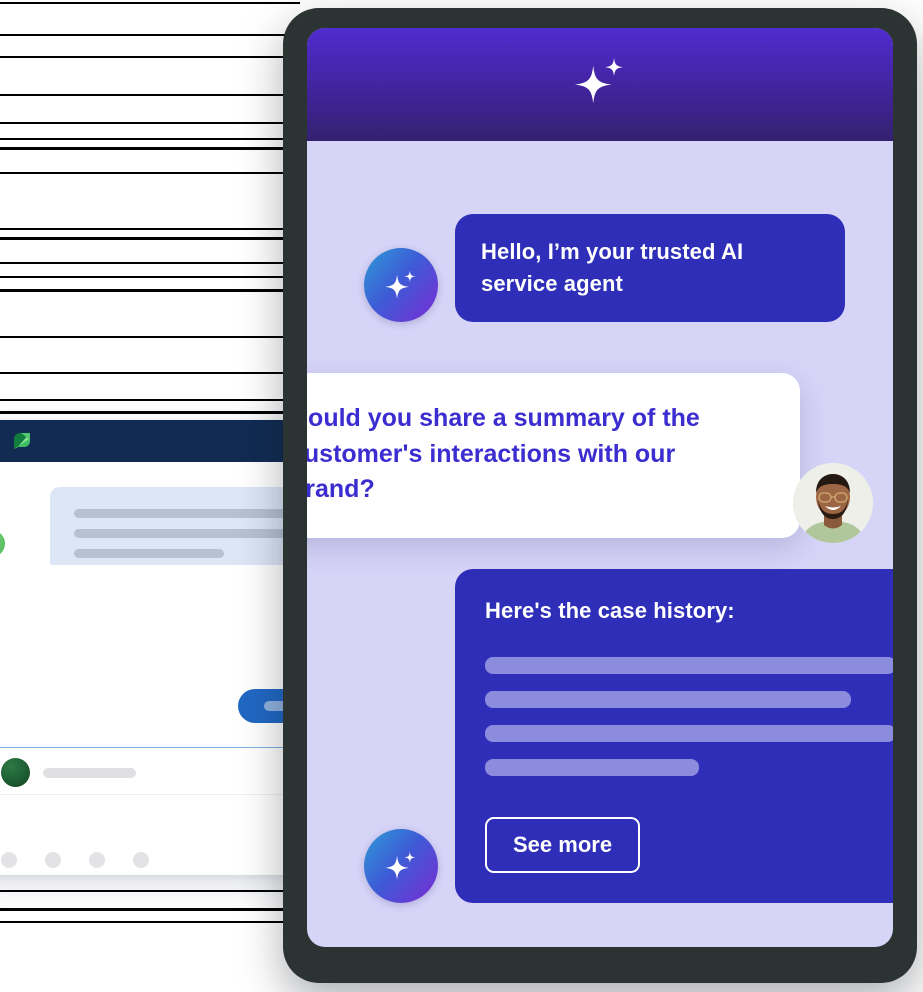 The image size is (923, 992). I want to click on see-more-button: See more, so click(563, 844).